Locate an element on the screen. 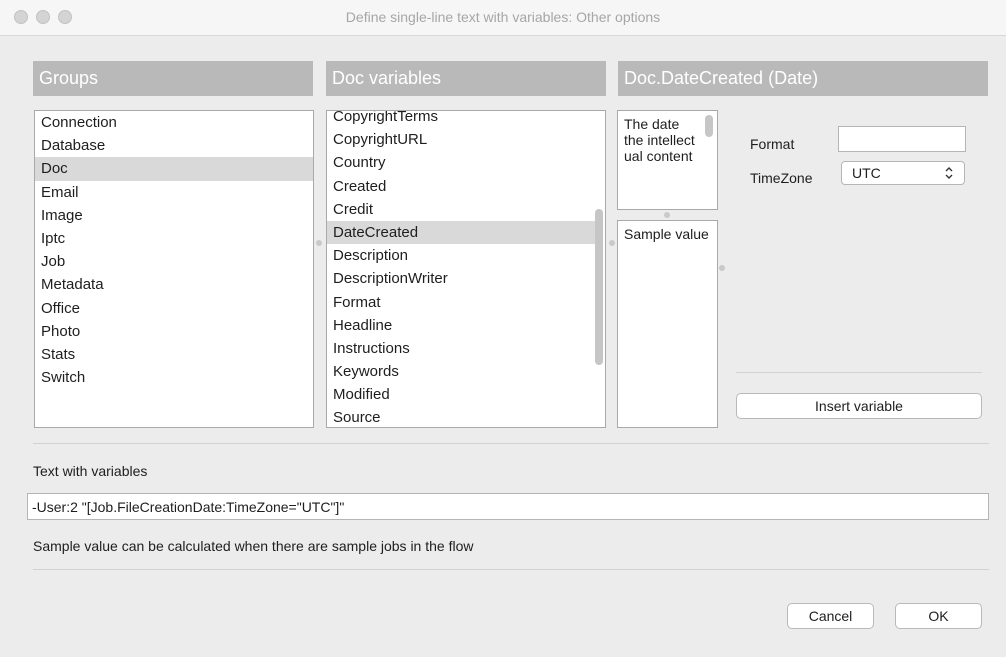 The image size is (1006, 657). group-list-item: Connection is located at coordinates (174, 122).